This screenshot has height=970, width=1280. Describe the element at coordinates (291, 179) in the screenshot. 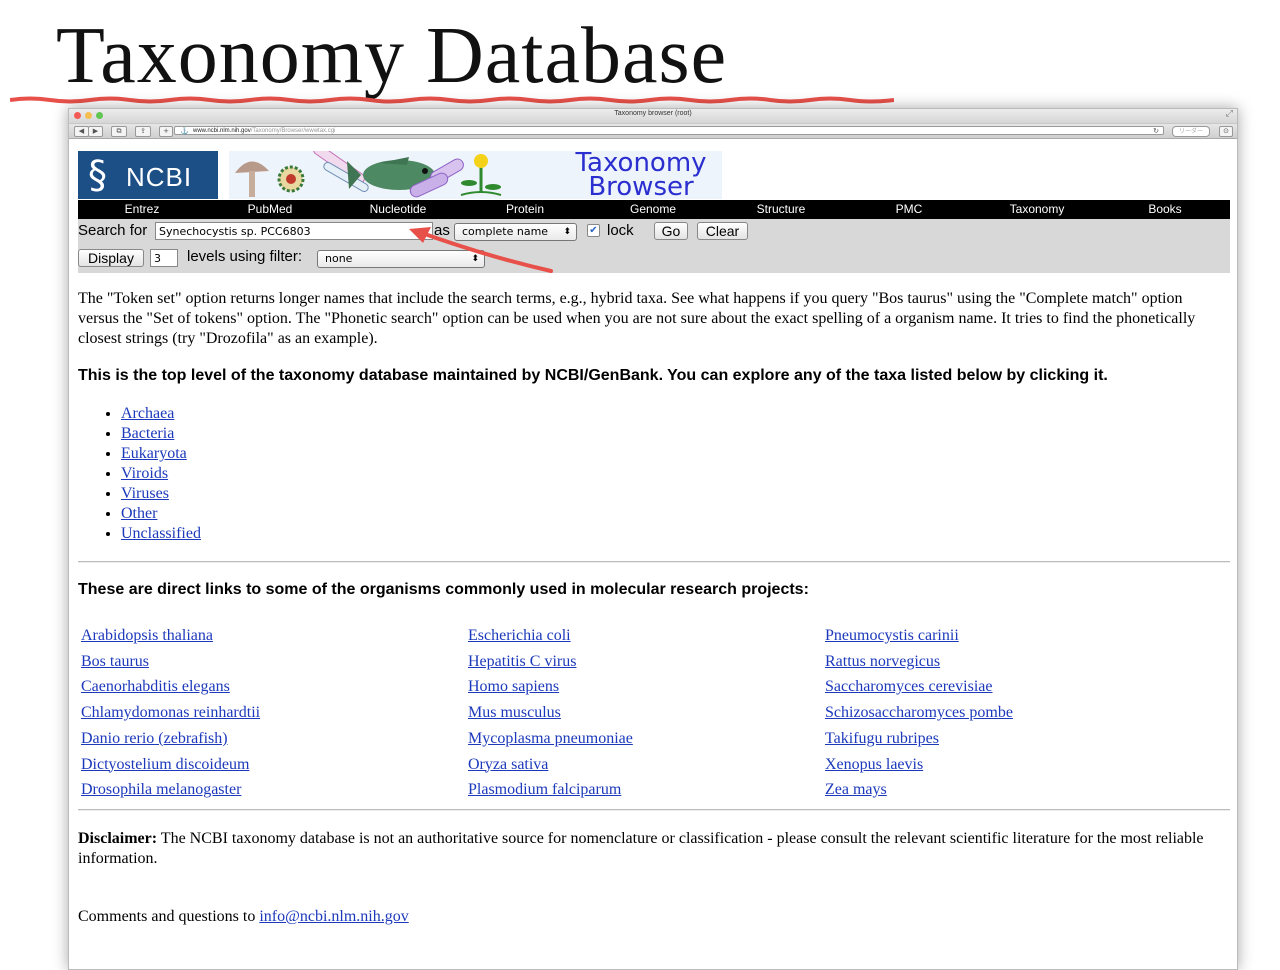

I see `virus-icon` at that location.